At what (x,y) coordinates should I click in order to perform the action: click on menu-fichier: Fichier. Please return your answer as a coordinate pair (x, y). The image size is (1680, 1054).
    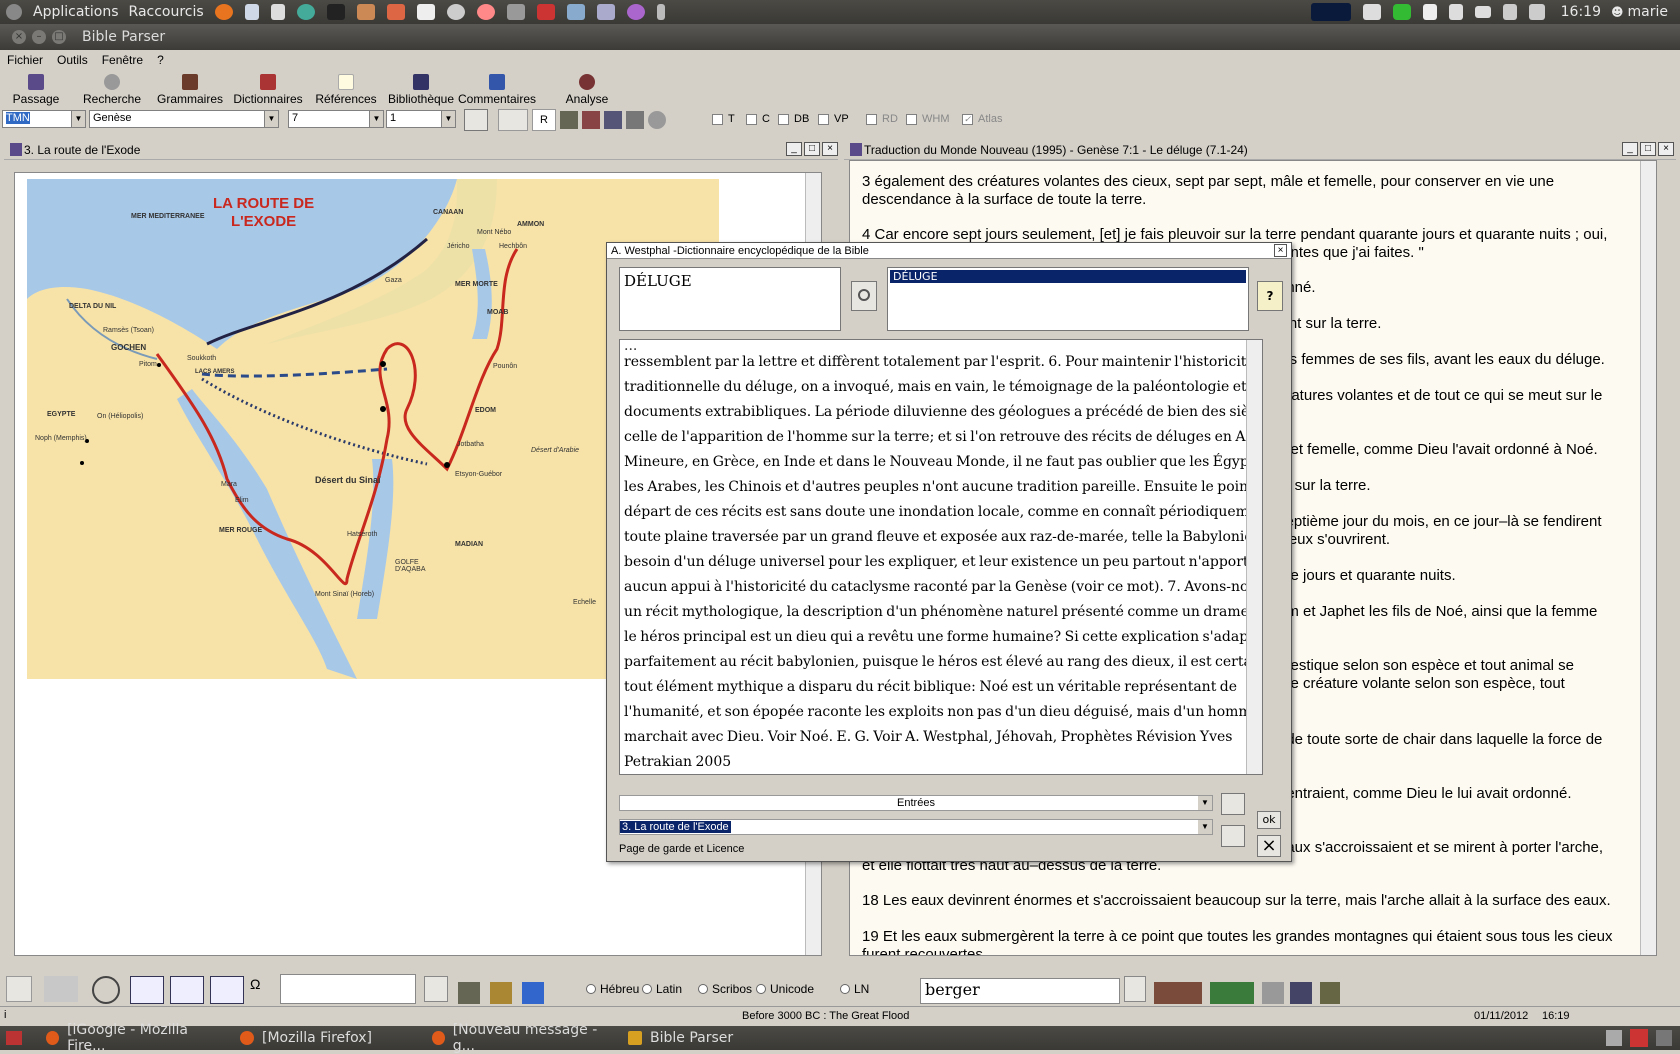
    Looking at the image, I should click on (25, 60).